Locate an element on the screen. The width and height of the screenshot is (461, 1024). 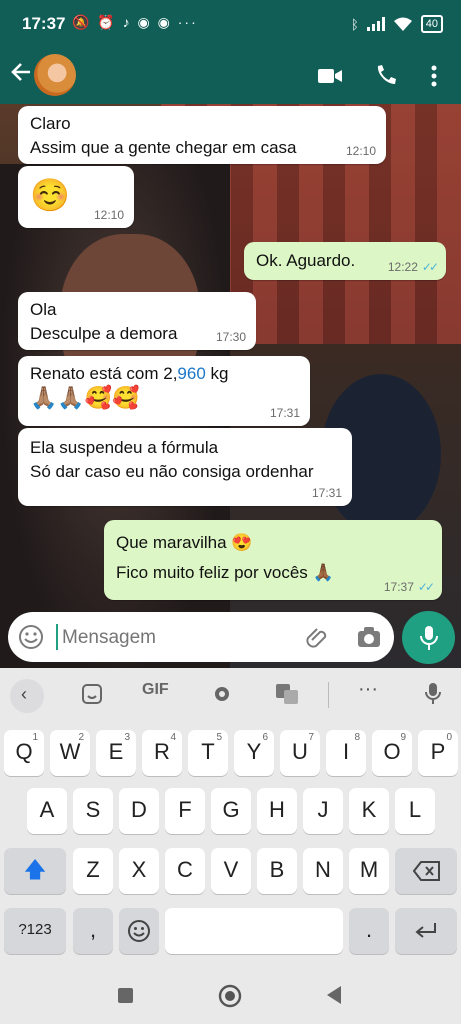
key-s: S is located at coordinates (93, 811).